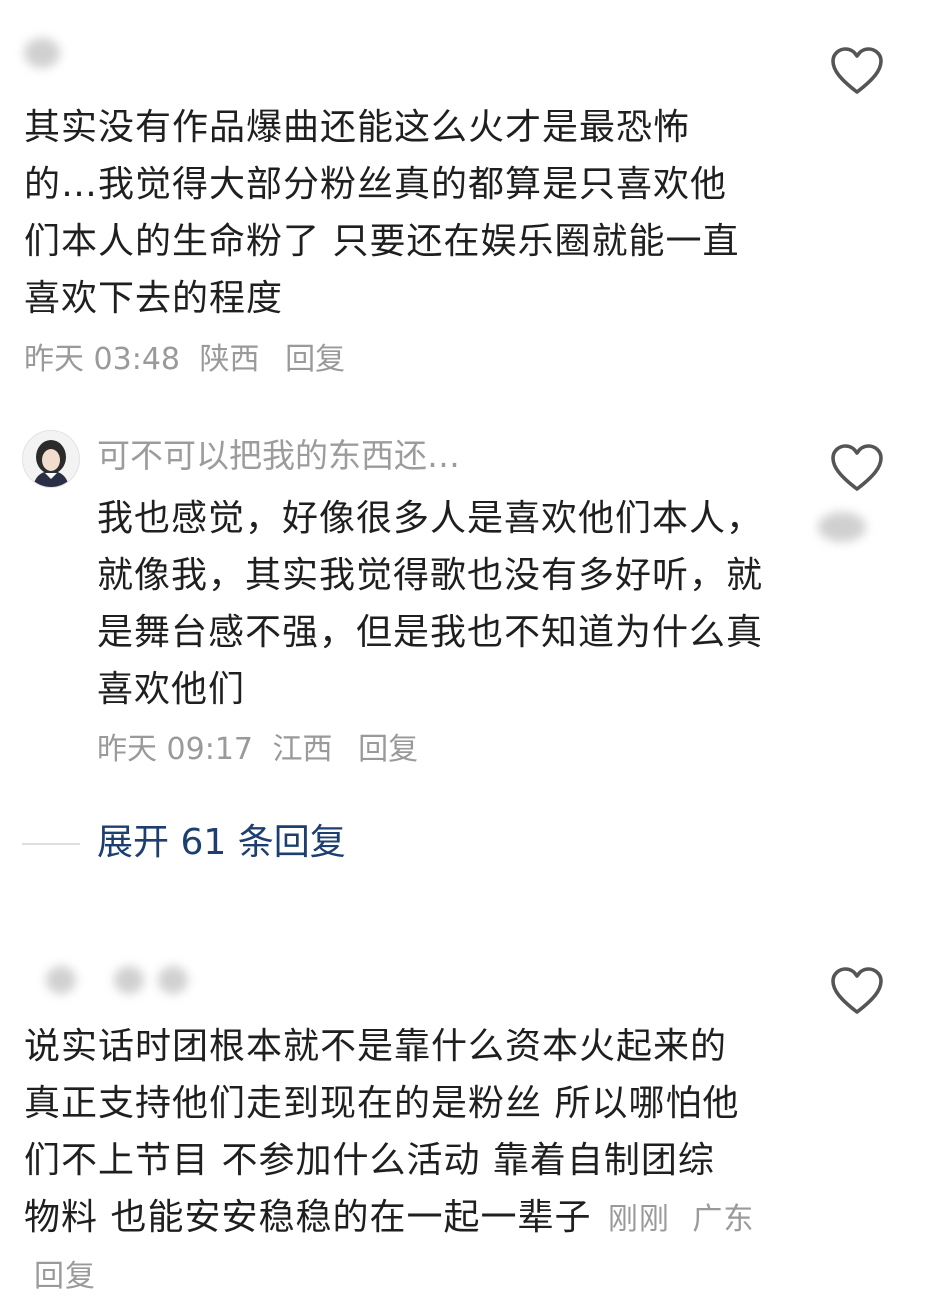 This screenshot has width=929, height=1303. I want to click on expand-replies-button: 展开 61 条回复, so click(221, 843).